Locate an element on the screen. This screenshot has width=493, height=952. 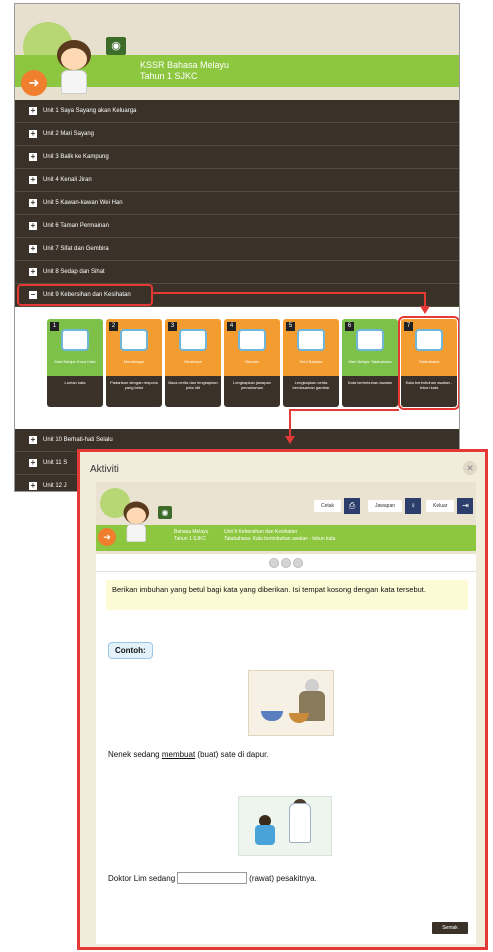
unit-row-6: + Unit 6 Taman Permainan is located at coordinates (237, 226).